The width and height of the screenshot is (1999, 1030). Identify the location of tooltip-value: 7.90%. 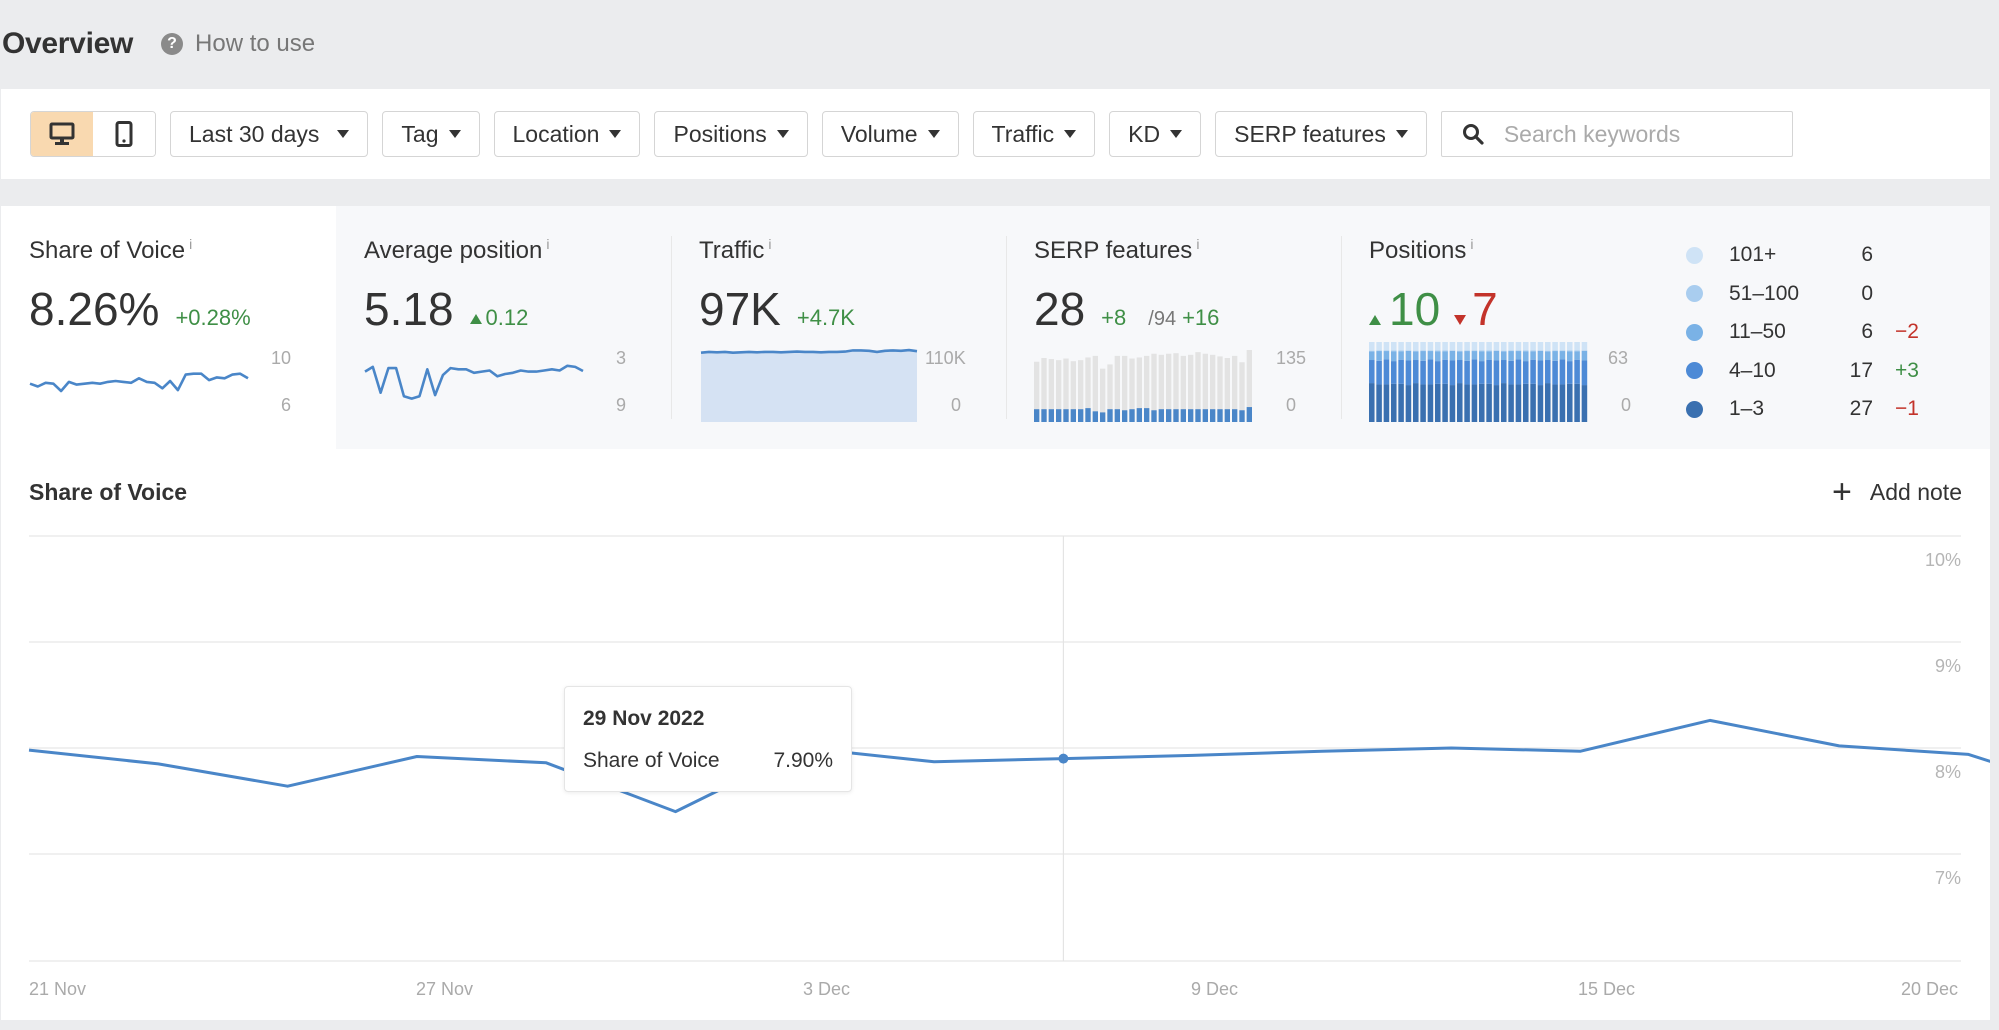
(803, 760).